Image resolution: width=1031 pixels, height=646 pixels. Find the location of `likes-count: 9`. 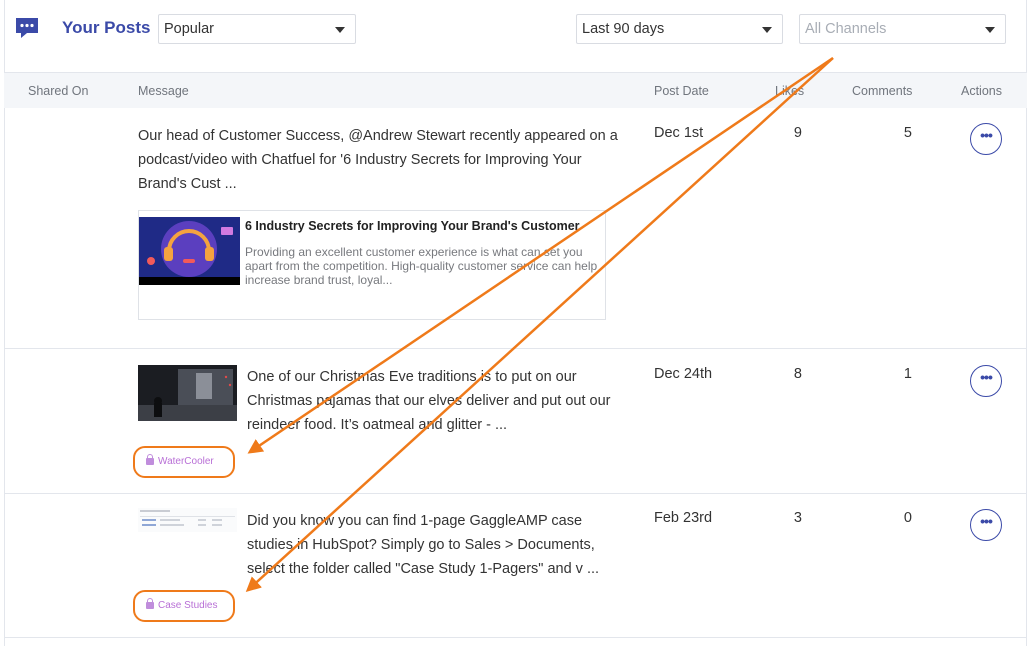

likes-count: 9 is located at coordinates (797, 133).